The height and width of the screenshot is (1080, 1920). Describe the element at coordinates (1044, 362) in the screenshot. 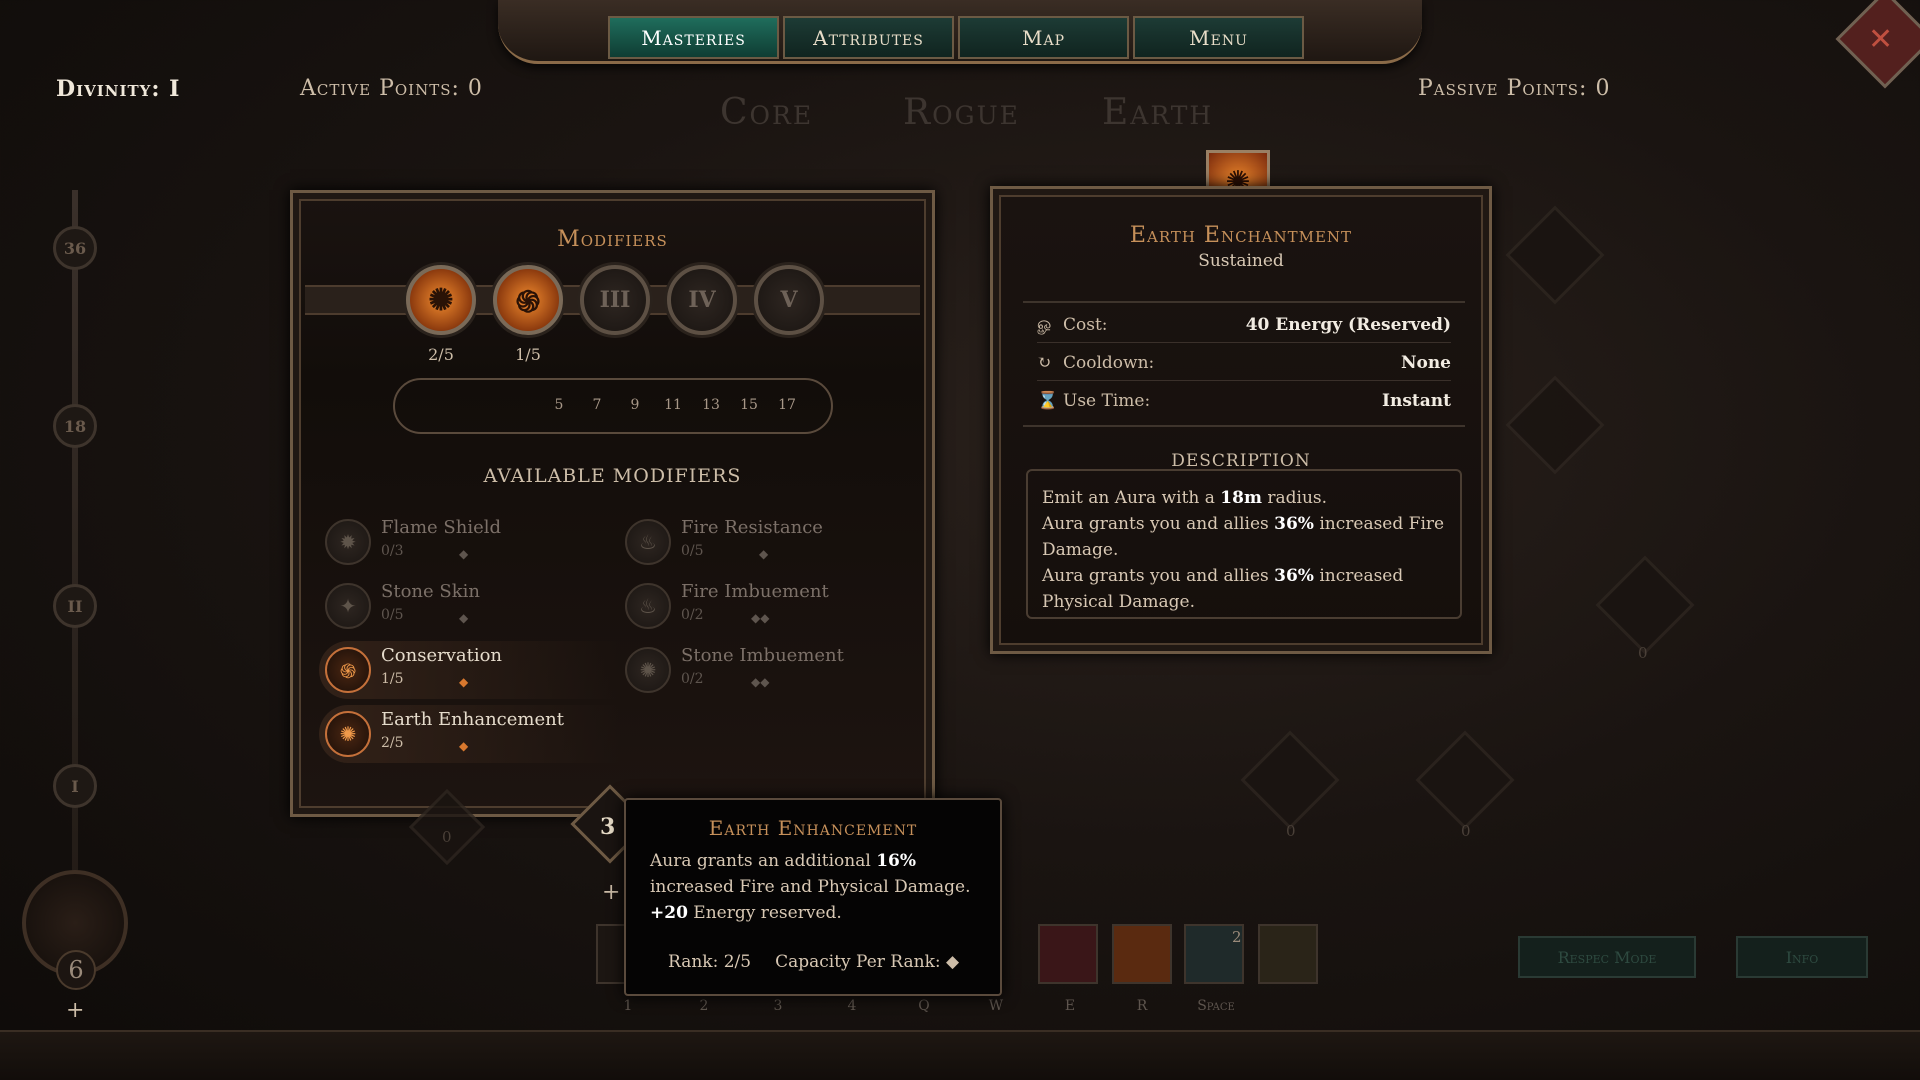

I see `cooldown-icon: ↻` at that location.